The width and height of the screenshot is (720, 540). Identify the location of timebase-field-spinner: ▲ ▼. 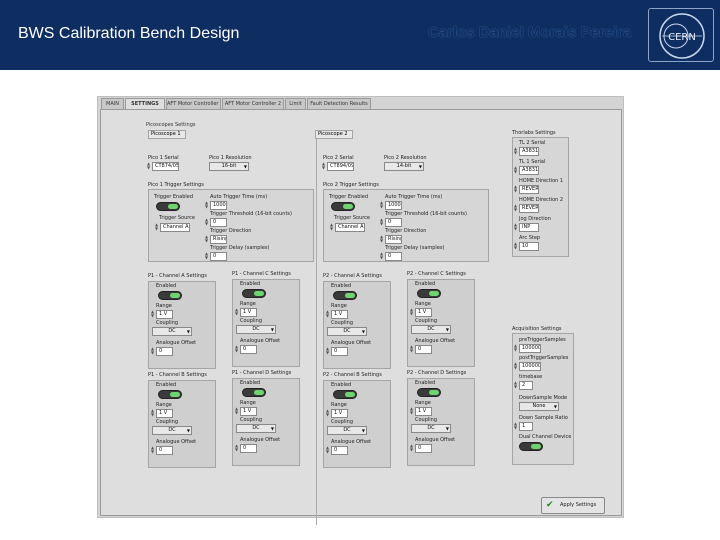
(515, 385).